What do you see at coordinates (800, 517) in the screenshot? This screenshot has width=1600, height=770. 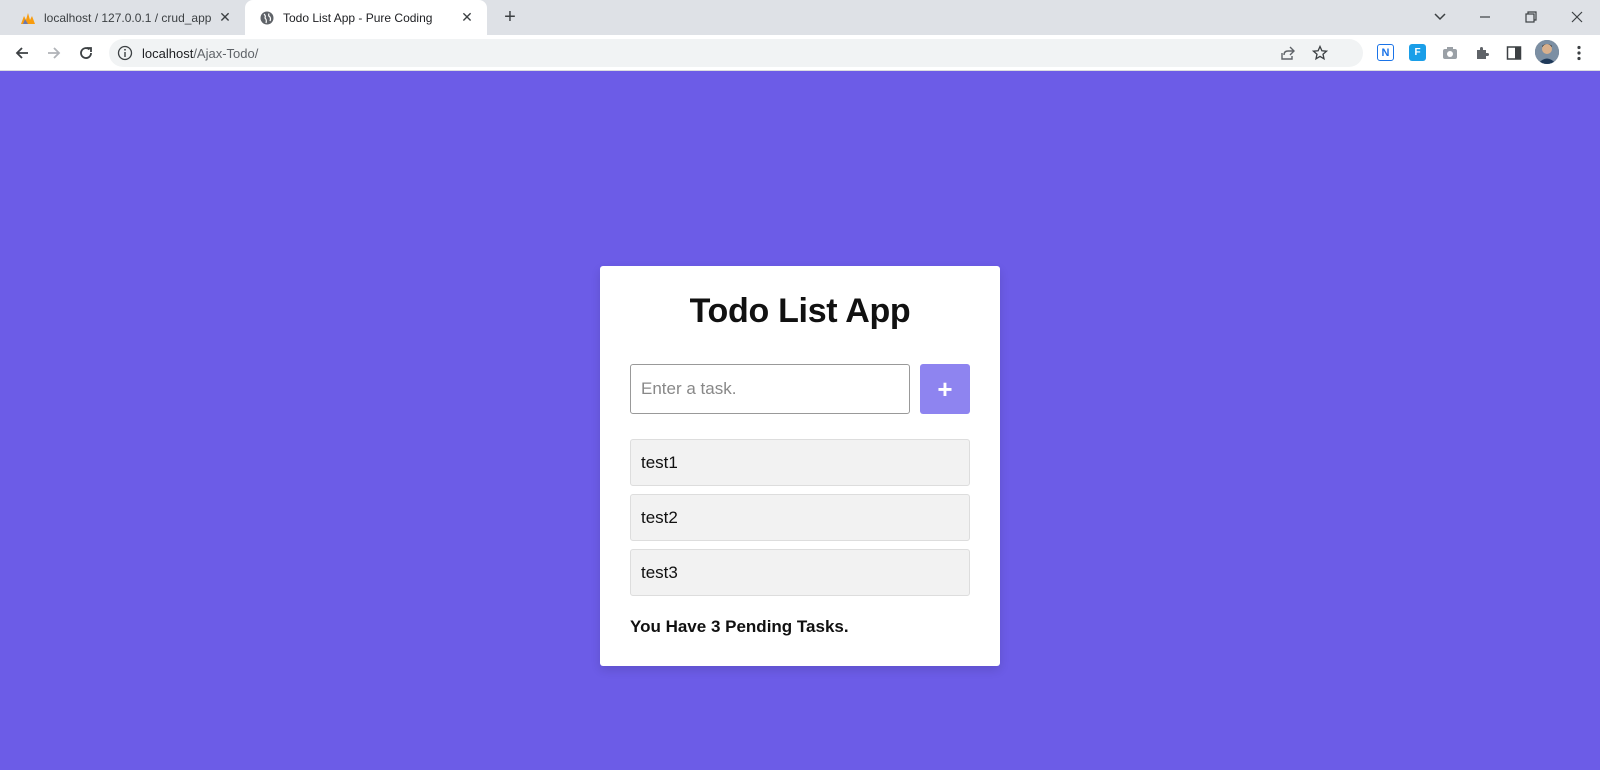 I see `todo-item: test2` at bounding box center [800, 517].